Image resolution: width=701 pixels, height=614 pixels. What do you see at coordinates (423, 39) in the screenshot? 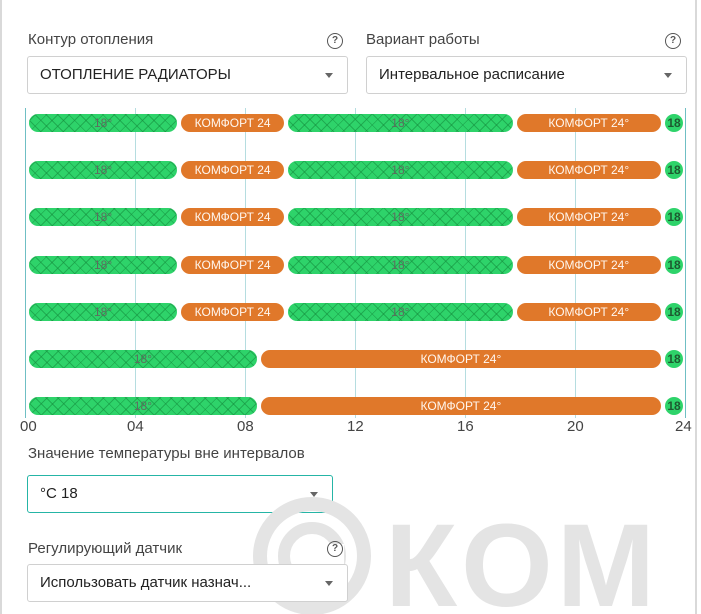
I see `work-mode-label: Вариант работы` at bounding box center [423, 39].